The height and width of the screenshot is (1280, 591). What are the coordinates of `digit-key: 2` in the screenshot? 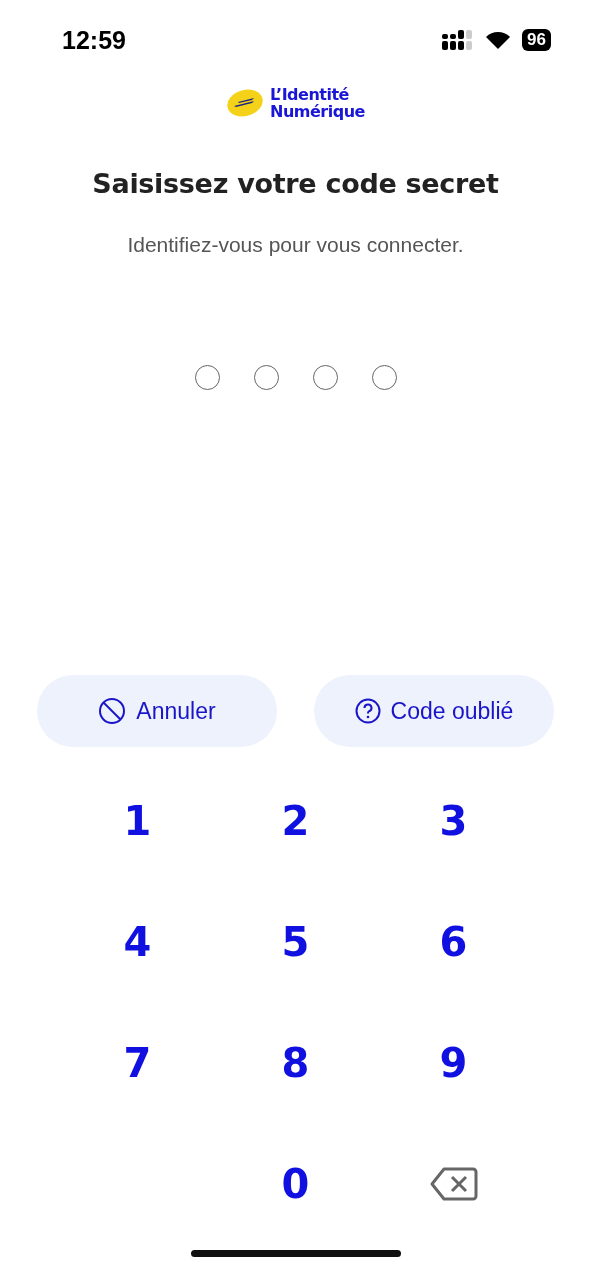 It's located at (295, 820).